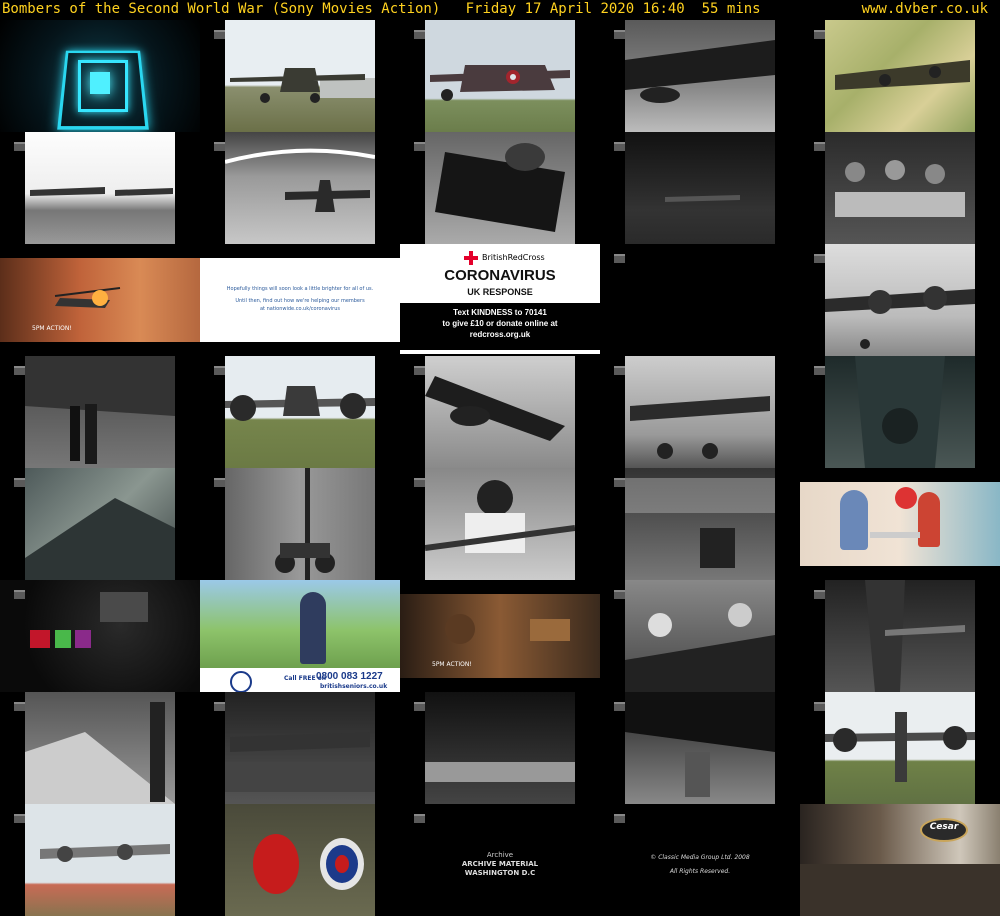  What do you see at coordinates (100, 524) in the screenshot?
I see `thumbnail-r5c1` at bounding box center [100, 524].